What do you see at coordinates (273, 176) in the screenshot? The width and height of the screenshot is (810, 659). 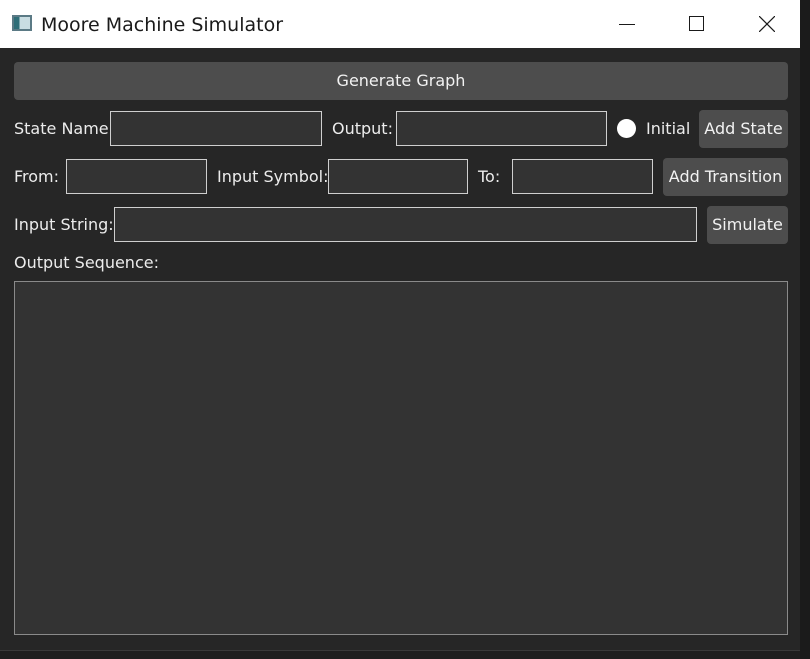 I see `input-symbol-label: Input Symbol:` at bounding box center [273, 176].